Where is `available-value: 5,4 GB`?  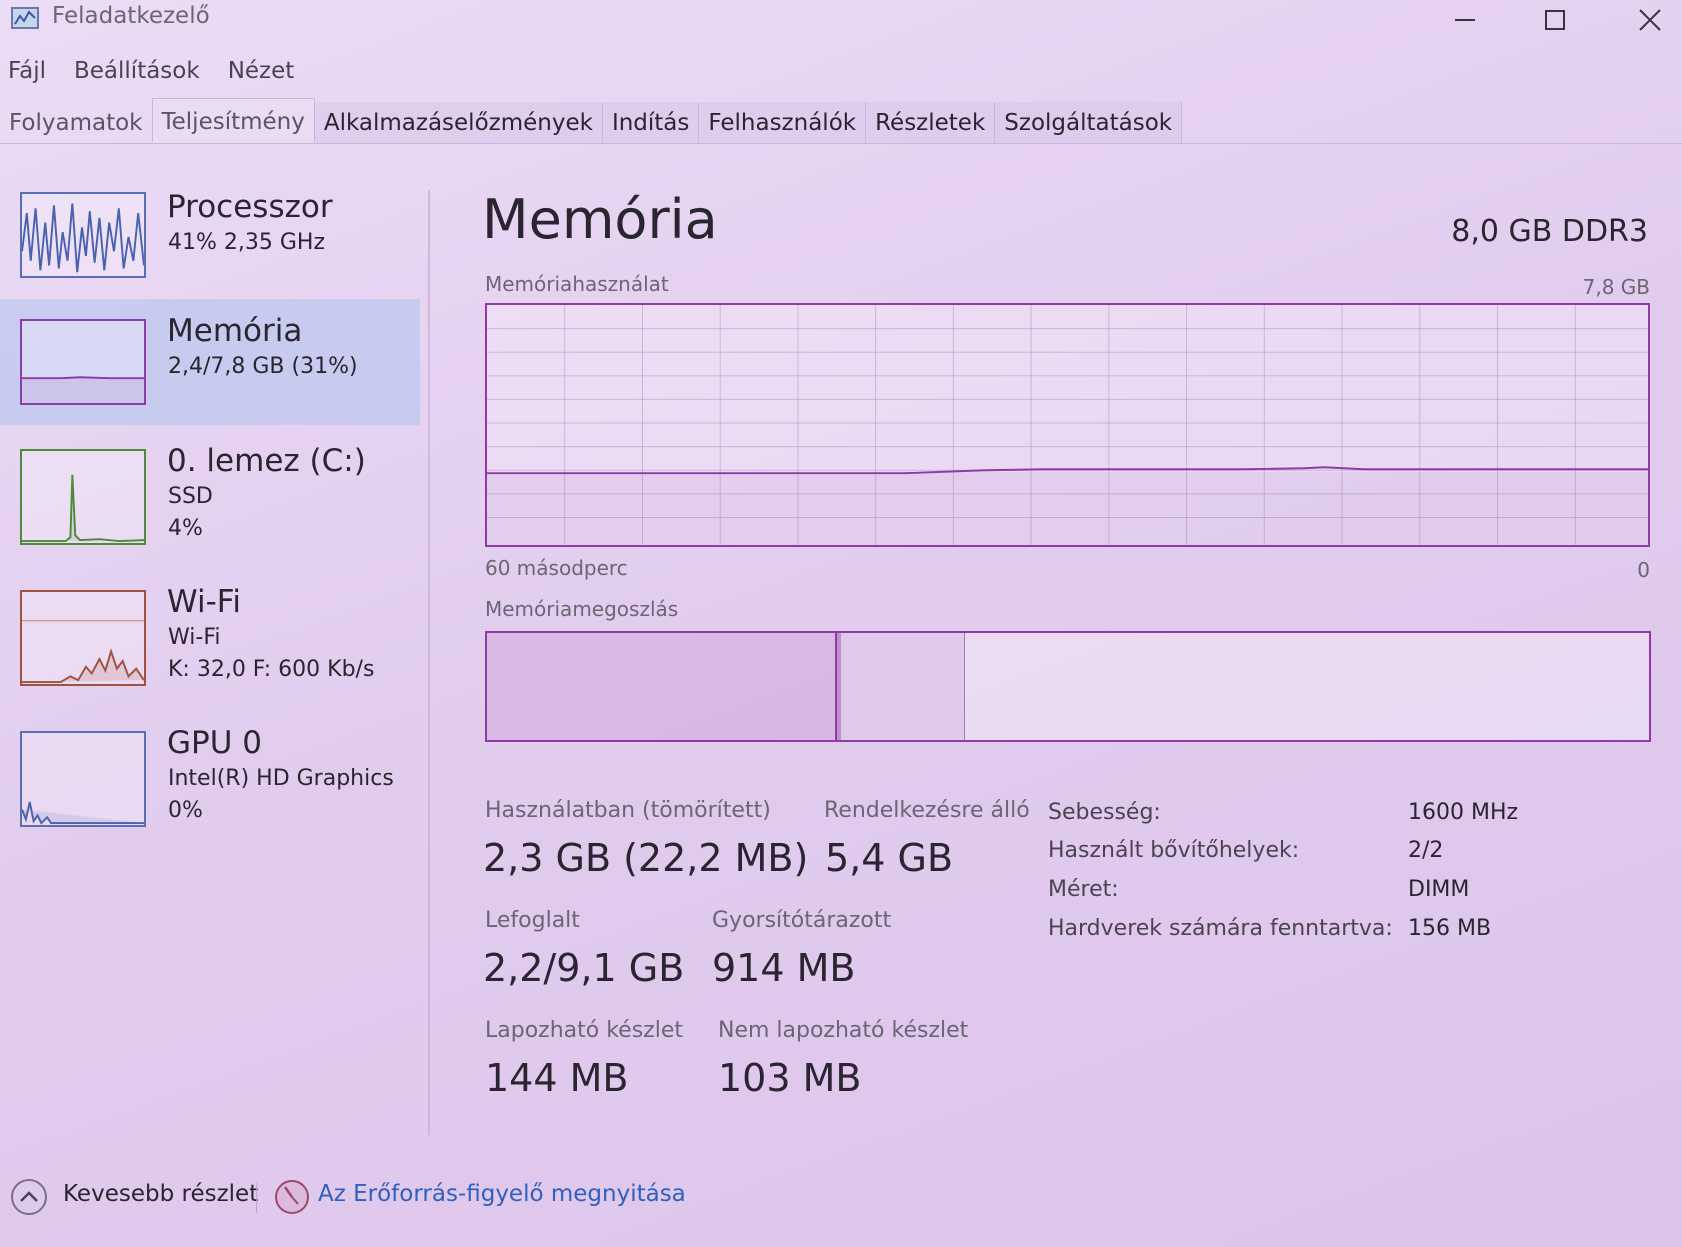
available-value: 5,4 GB is located at coordinates (889, 858).